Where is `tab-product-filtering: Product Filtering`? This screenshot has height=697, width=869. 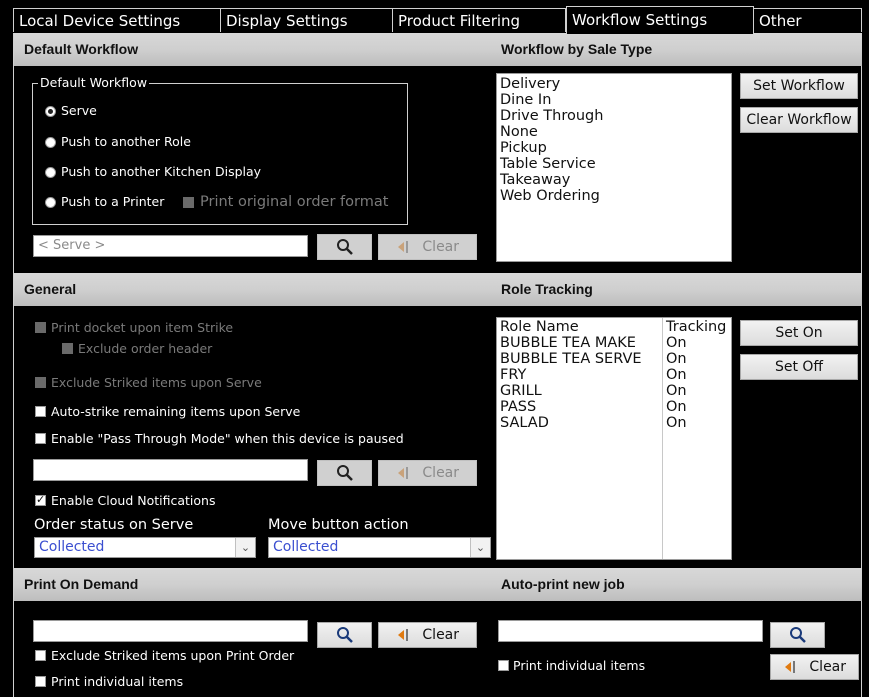
tab-product-filtering: Product Filtering is located at coordinates (479, 20).